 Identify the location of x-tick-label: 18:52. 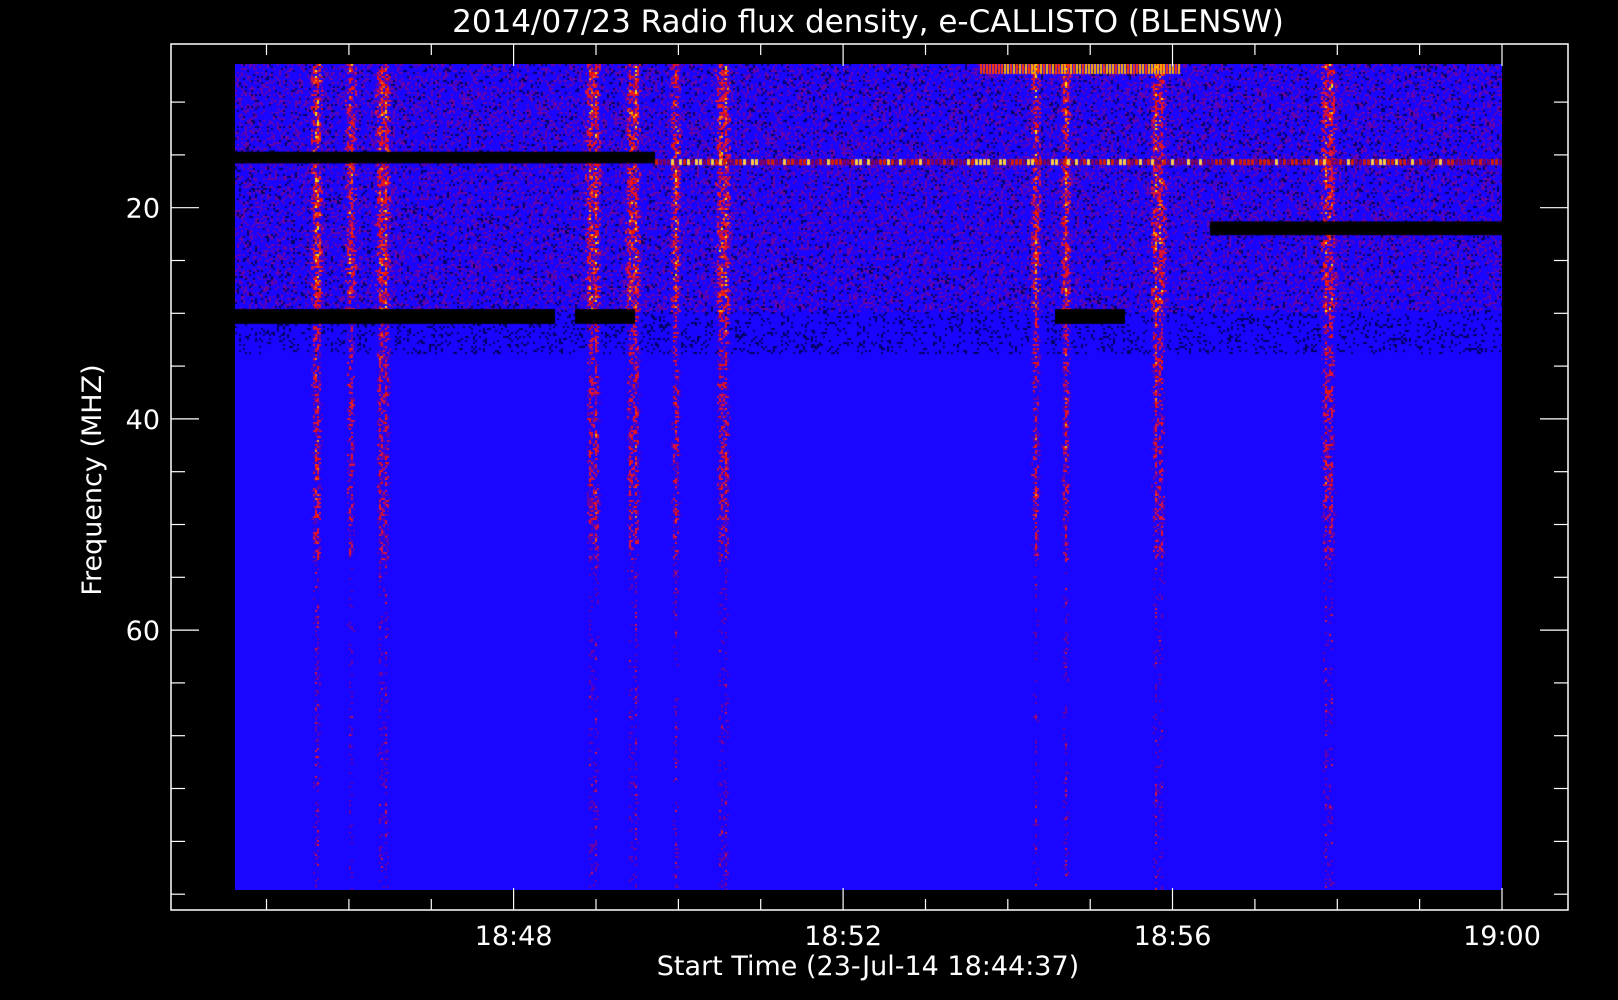
(843, 936).